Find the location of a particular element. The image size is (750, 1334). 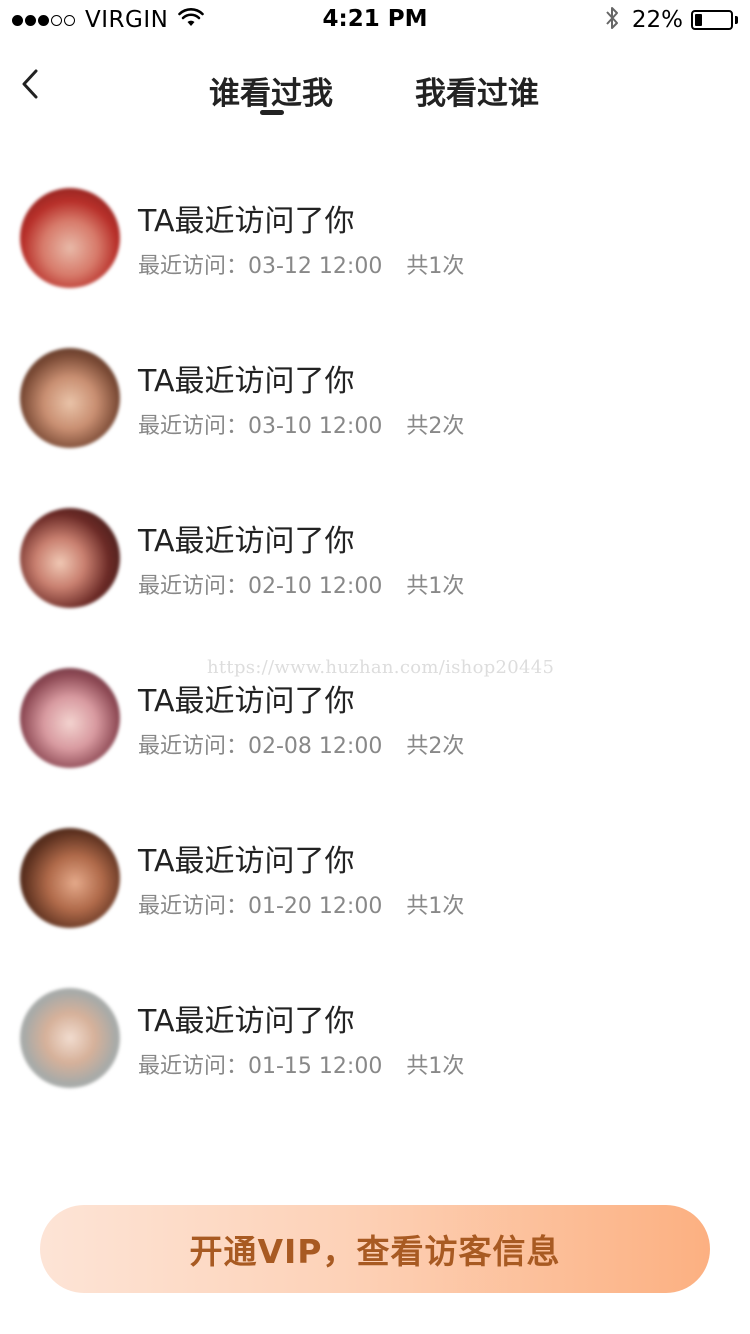

top-nav: 谁看过我 我看过谁 is located at coordinates (375, 90).